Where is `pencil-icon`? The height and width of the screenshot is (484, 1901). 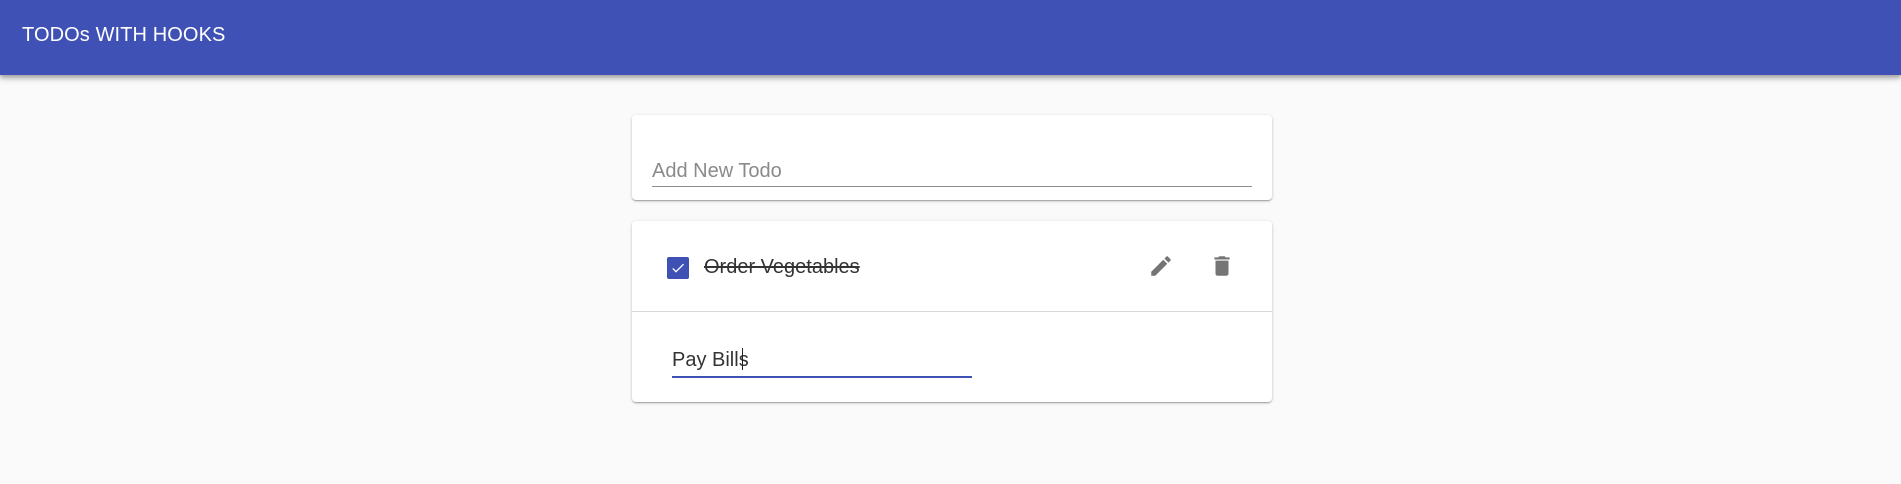 pencil-icon is located at coordinates (1161, 266).